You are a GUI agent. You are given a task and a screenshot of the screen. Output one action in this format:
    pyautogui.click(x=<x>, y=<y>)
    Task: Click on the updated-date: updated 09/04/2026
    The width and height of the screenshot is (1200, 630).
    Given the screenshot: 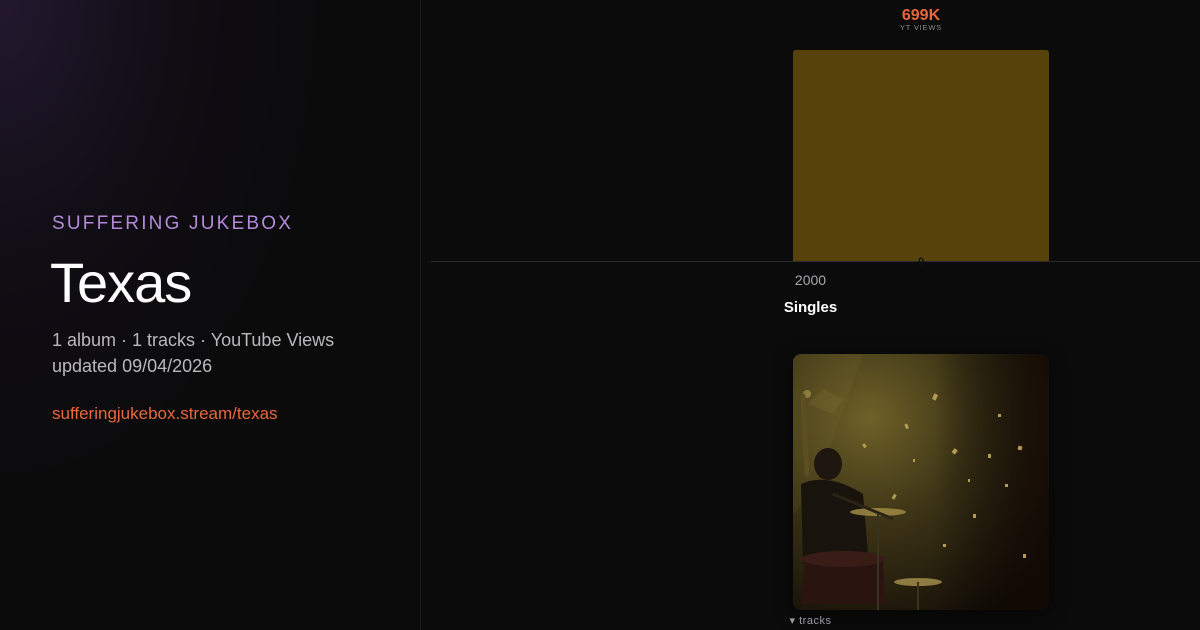 What is the action you would take?
    pyautogui.click(x=132, y=366)
    